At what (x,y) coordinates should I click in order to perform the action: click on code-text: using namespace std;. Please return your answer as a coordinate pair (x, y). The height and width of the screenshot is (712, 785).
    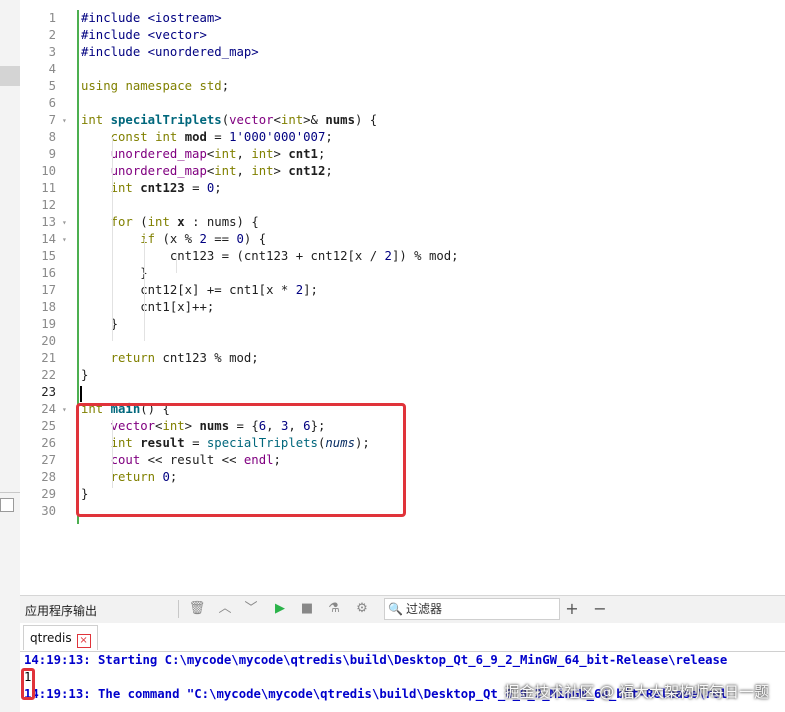
    Looking at the image, I should click on (155, 86).